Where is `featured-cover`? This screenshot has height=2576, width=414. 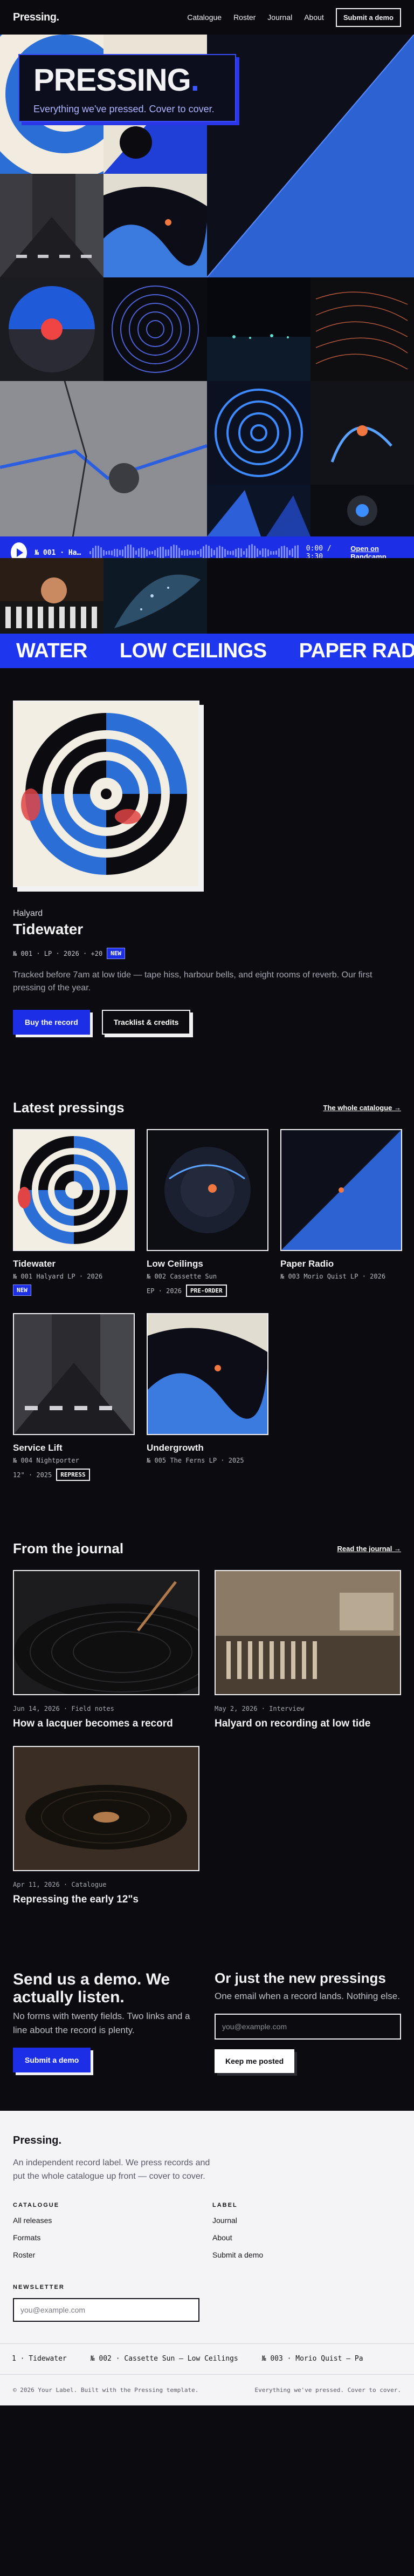 featured-cover is located at coordinates (106, 794).